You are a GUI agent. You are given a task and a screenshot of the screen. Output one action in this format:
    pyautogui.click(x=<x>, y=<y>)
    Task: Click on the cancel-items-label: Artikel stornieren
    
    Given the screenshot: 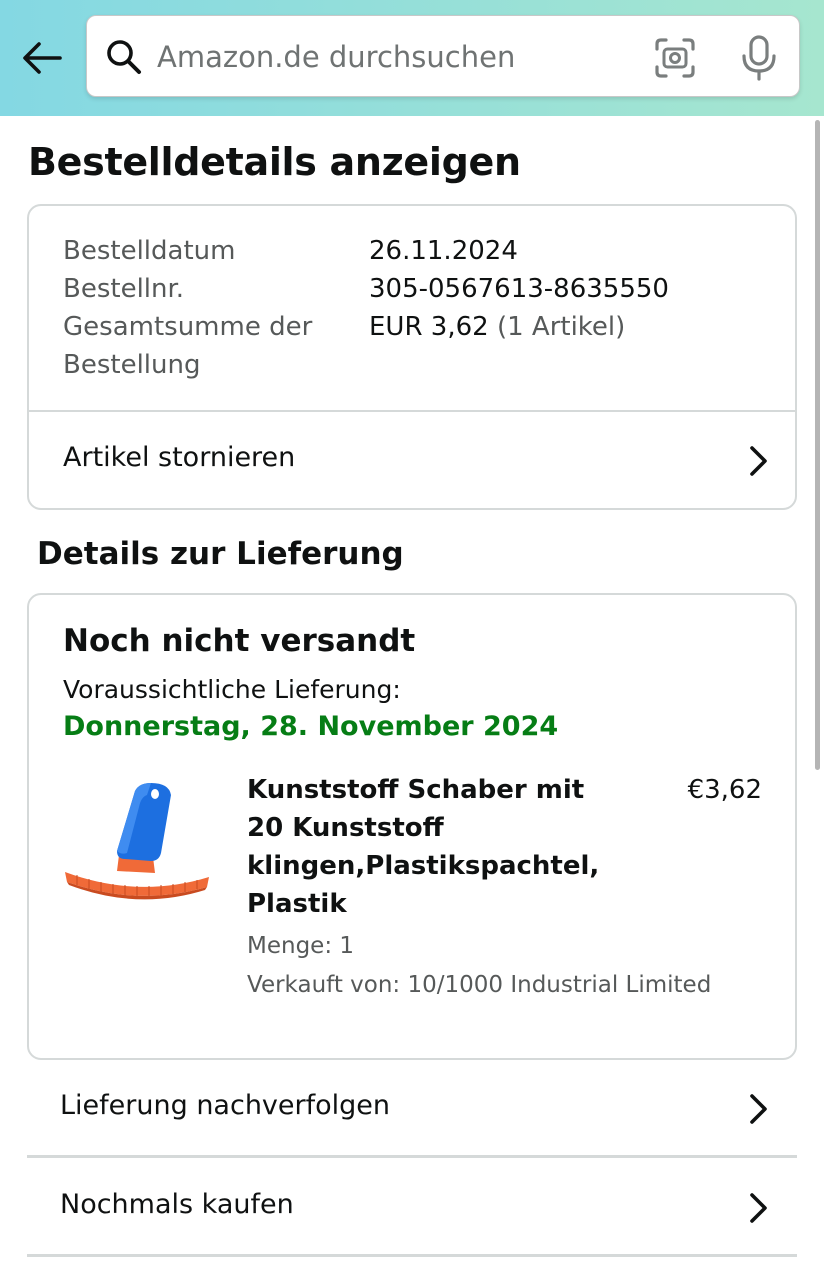 What is the action you would take?
    pyautogui.click(x=179, y=457)
    